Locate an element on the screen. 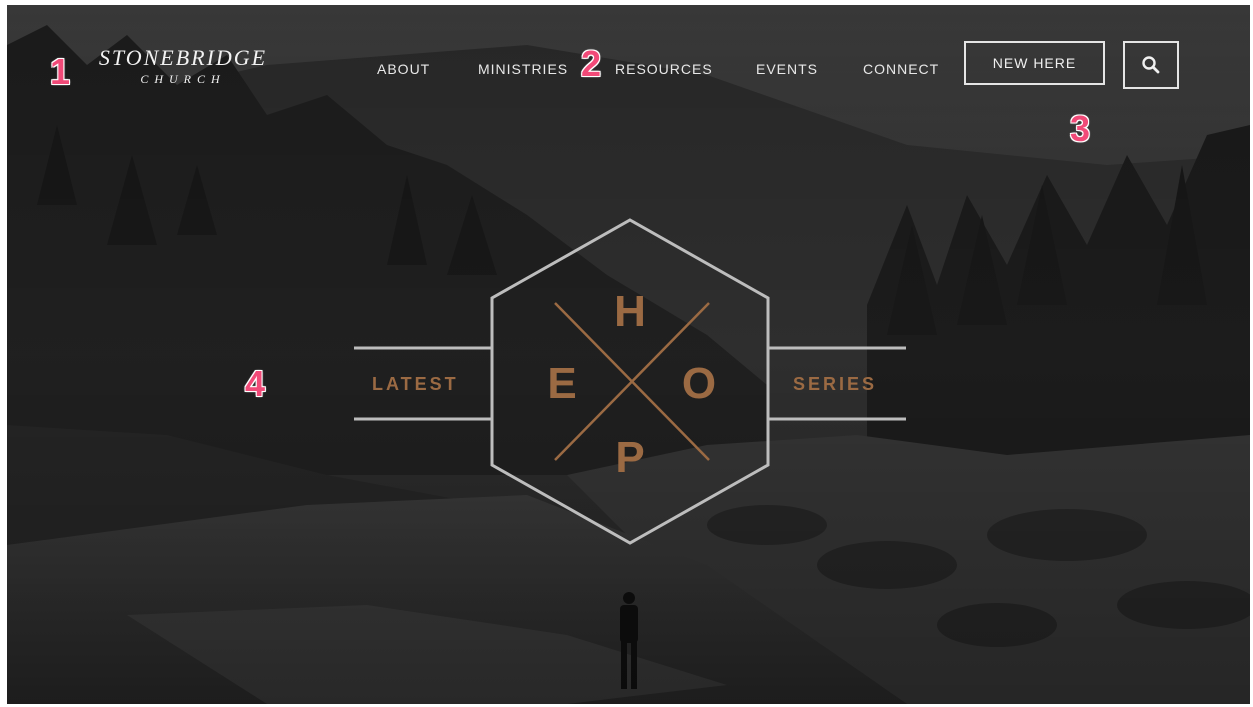 Image resolution: width=1253 pixels, height=707 pixels. emblem-letter-p: P is located at coordinates (629, 457).